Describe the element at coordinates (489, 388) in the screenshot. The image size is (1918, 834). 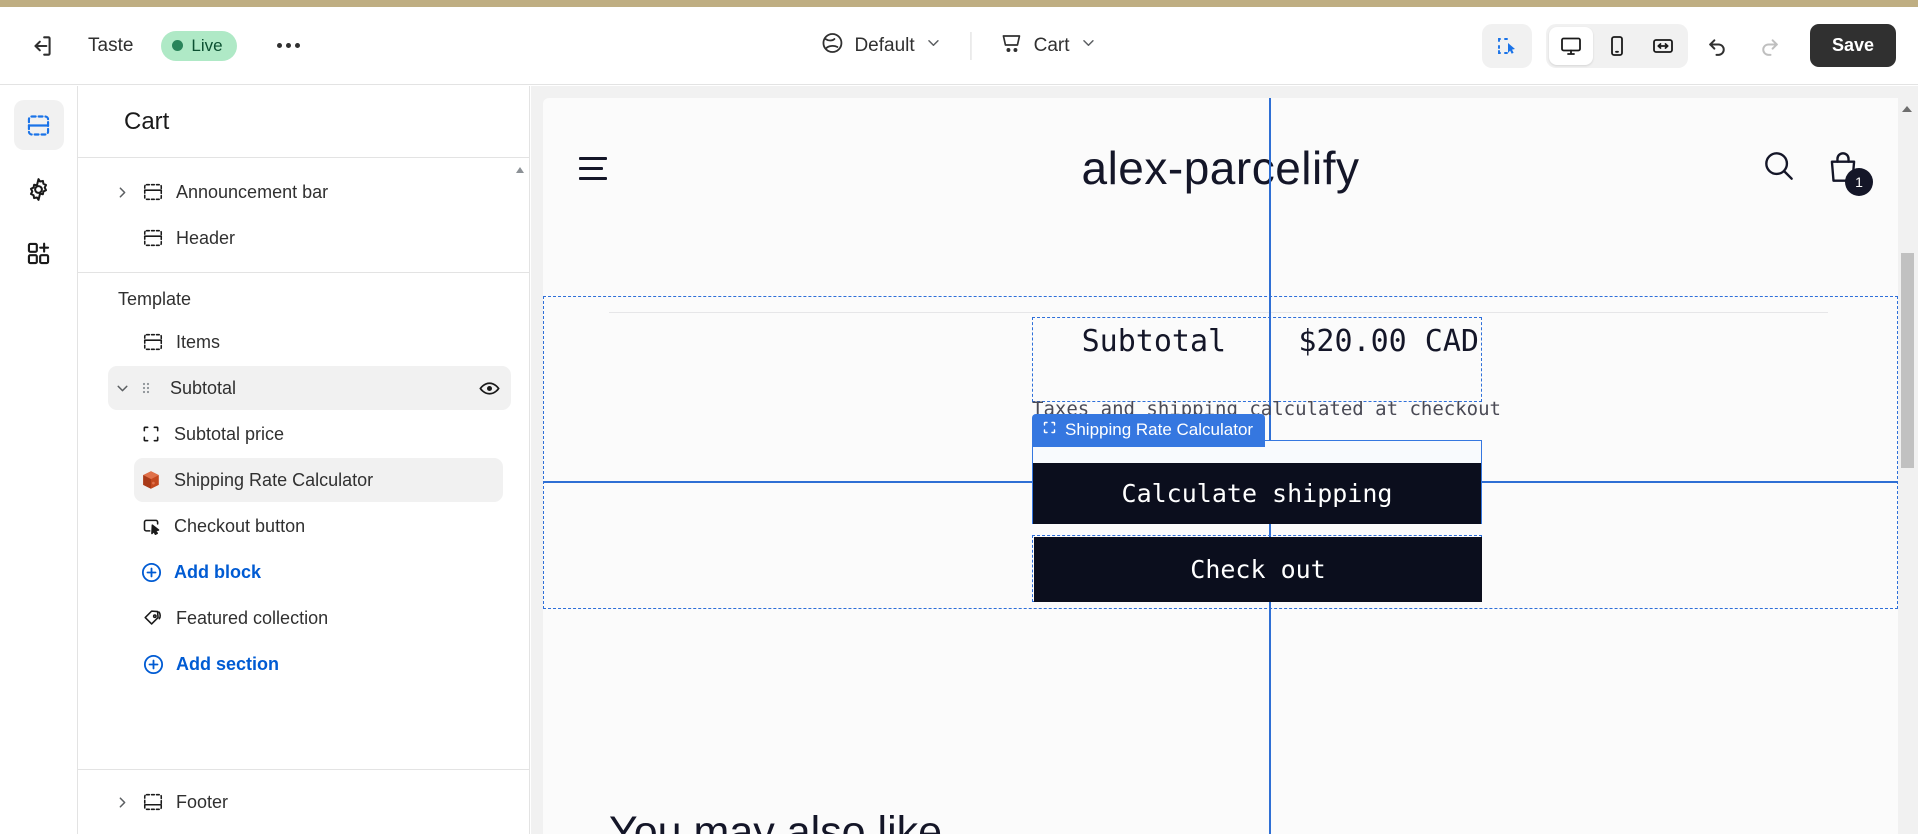
I see `eye-icon` at that location.